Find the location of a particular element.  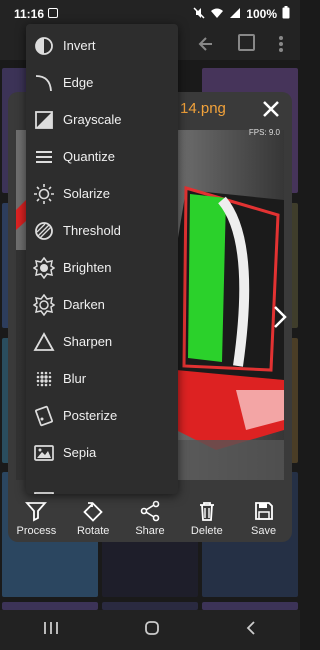

delete-label: Delete is located at coordinates (206, 531).